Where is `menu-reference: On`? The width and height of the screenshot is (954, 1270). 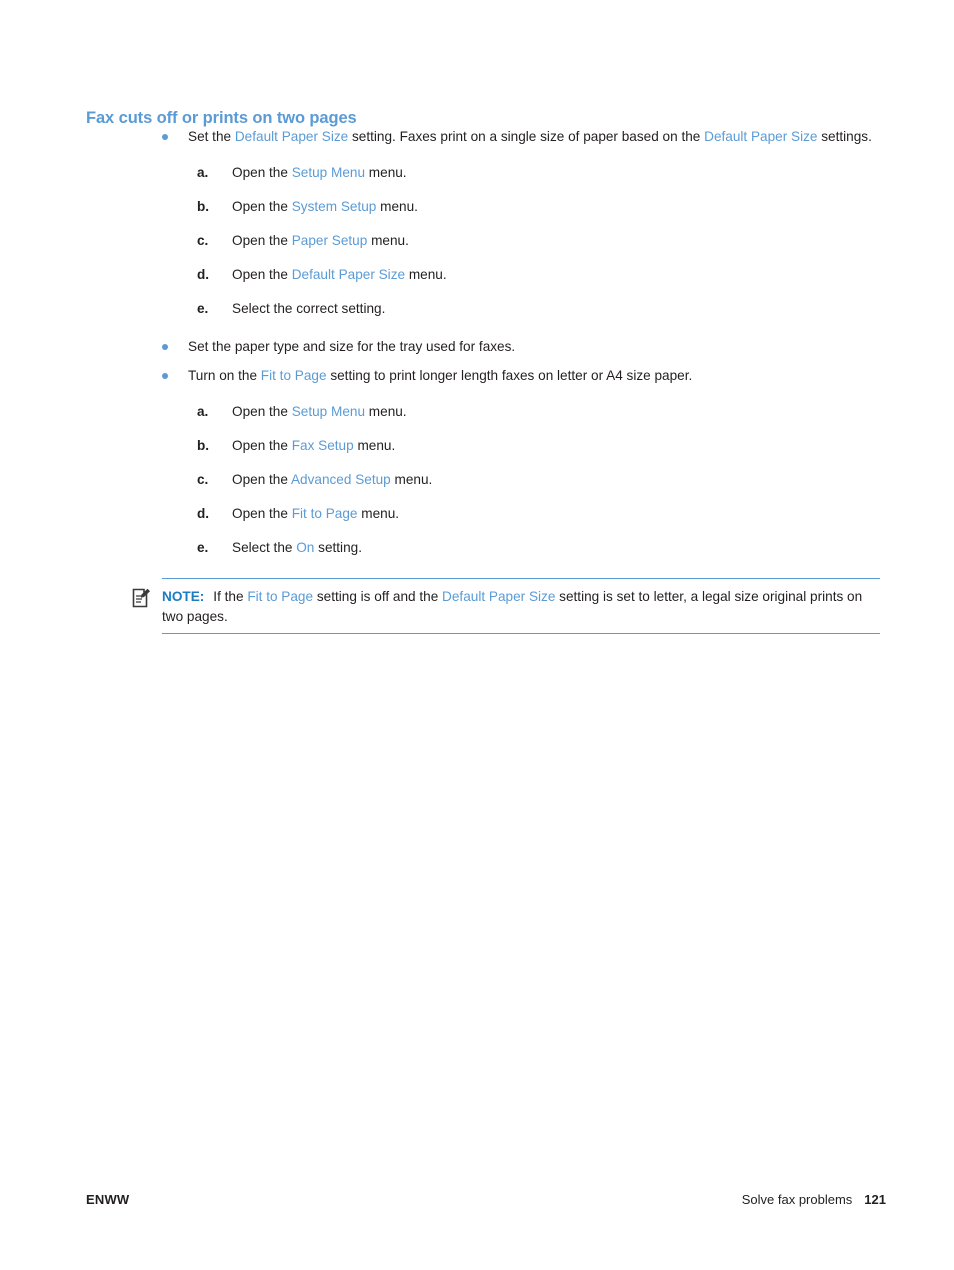
menu-reference: On is located at coordinates (305, 547).